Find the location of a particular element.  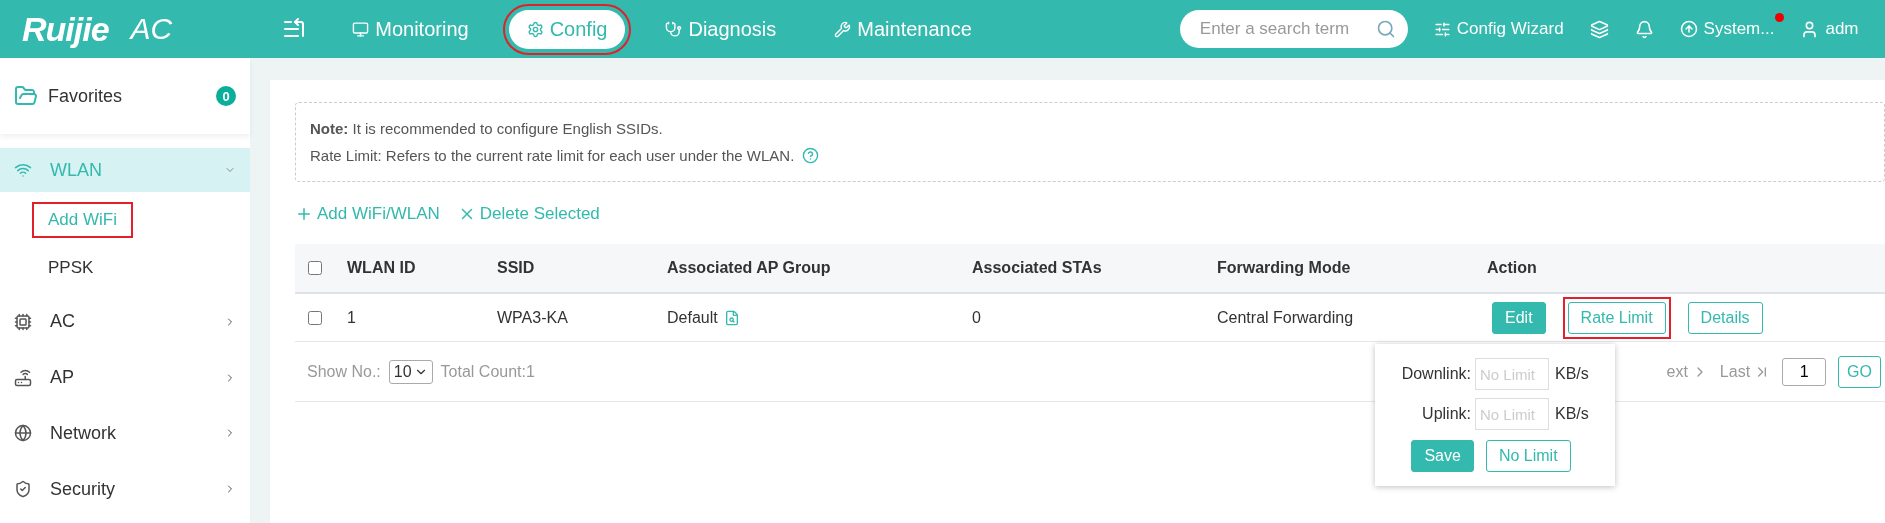

last-page-link: Last is located at coordinates (1745, 371).